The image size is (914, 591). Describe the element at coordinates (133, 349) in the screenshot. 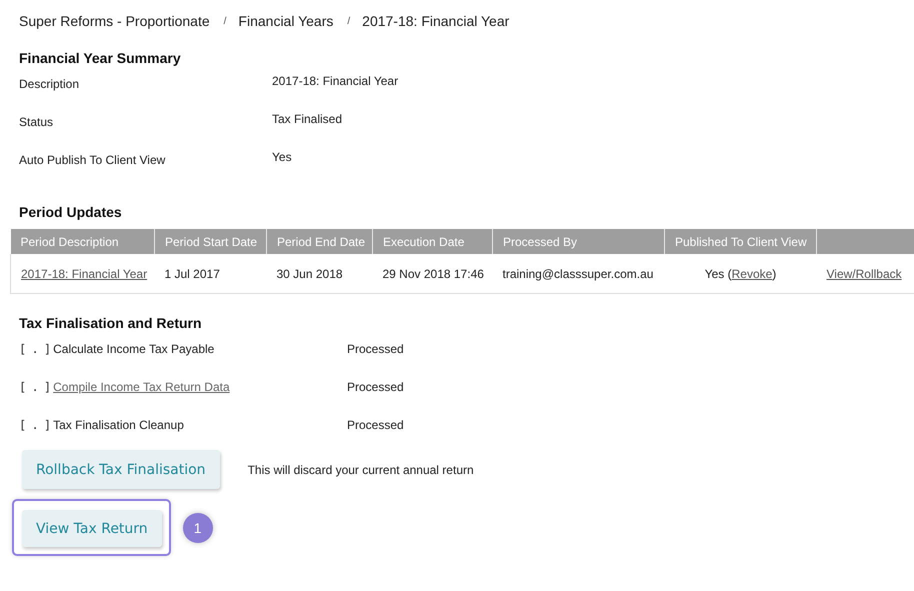

I see `task-label: Calculate Income Tax Payable` at that location.